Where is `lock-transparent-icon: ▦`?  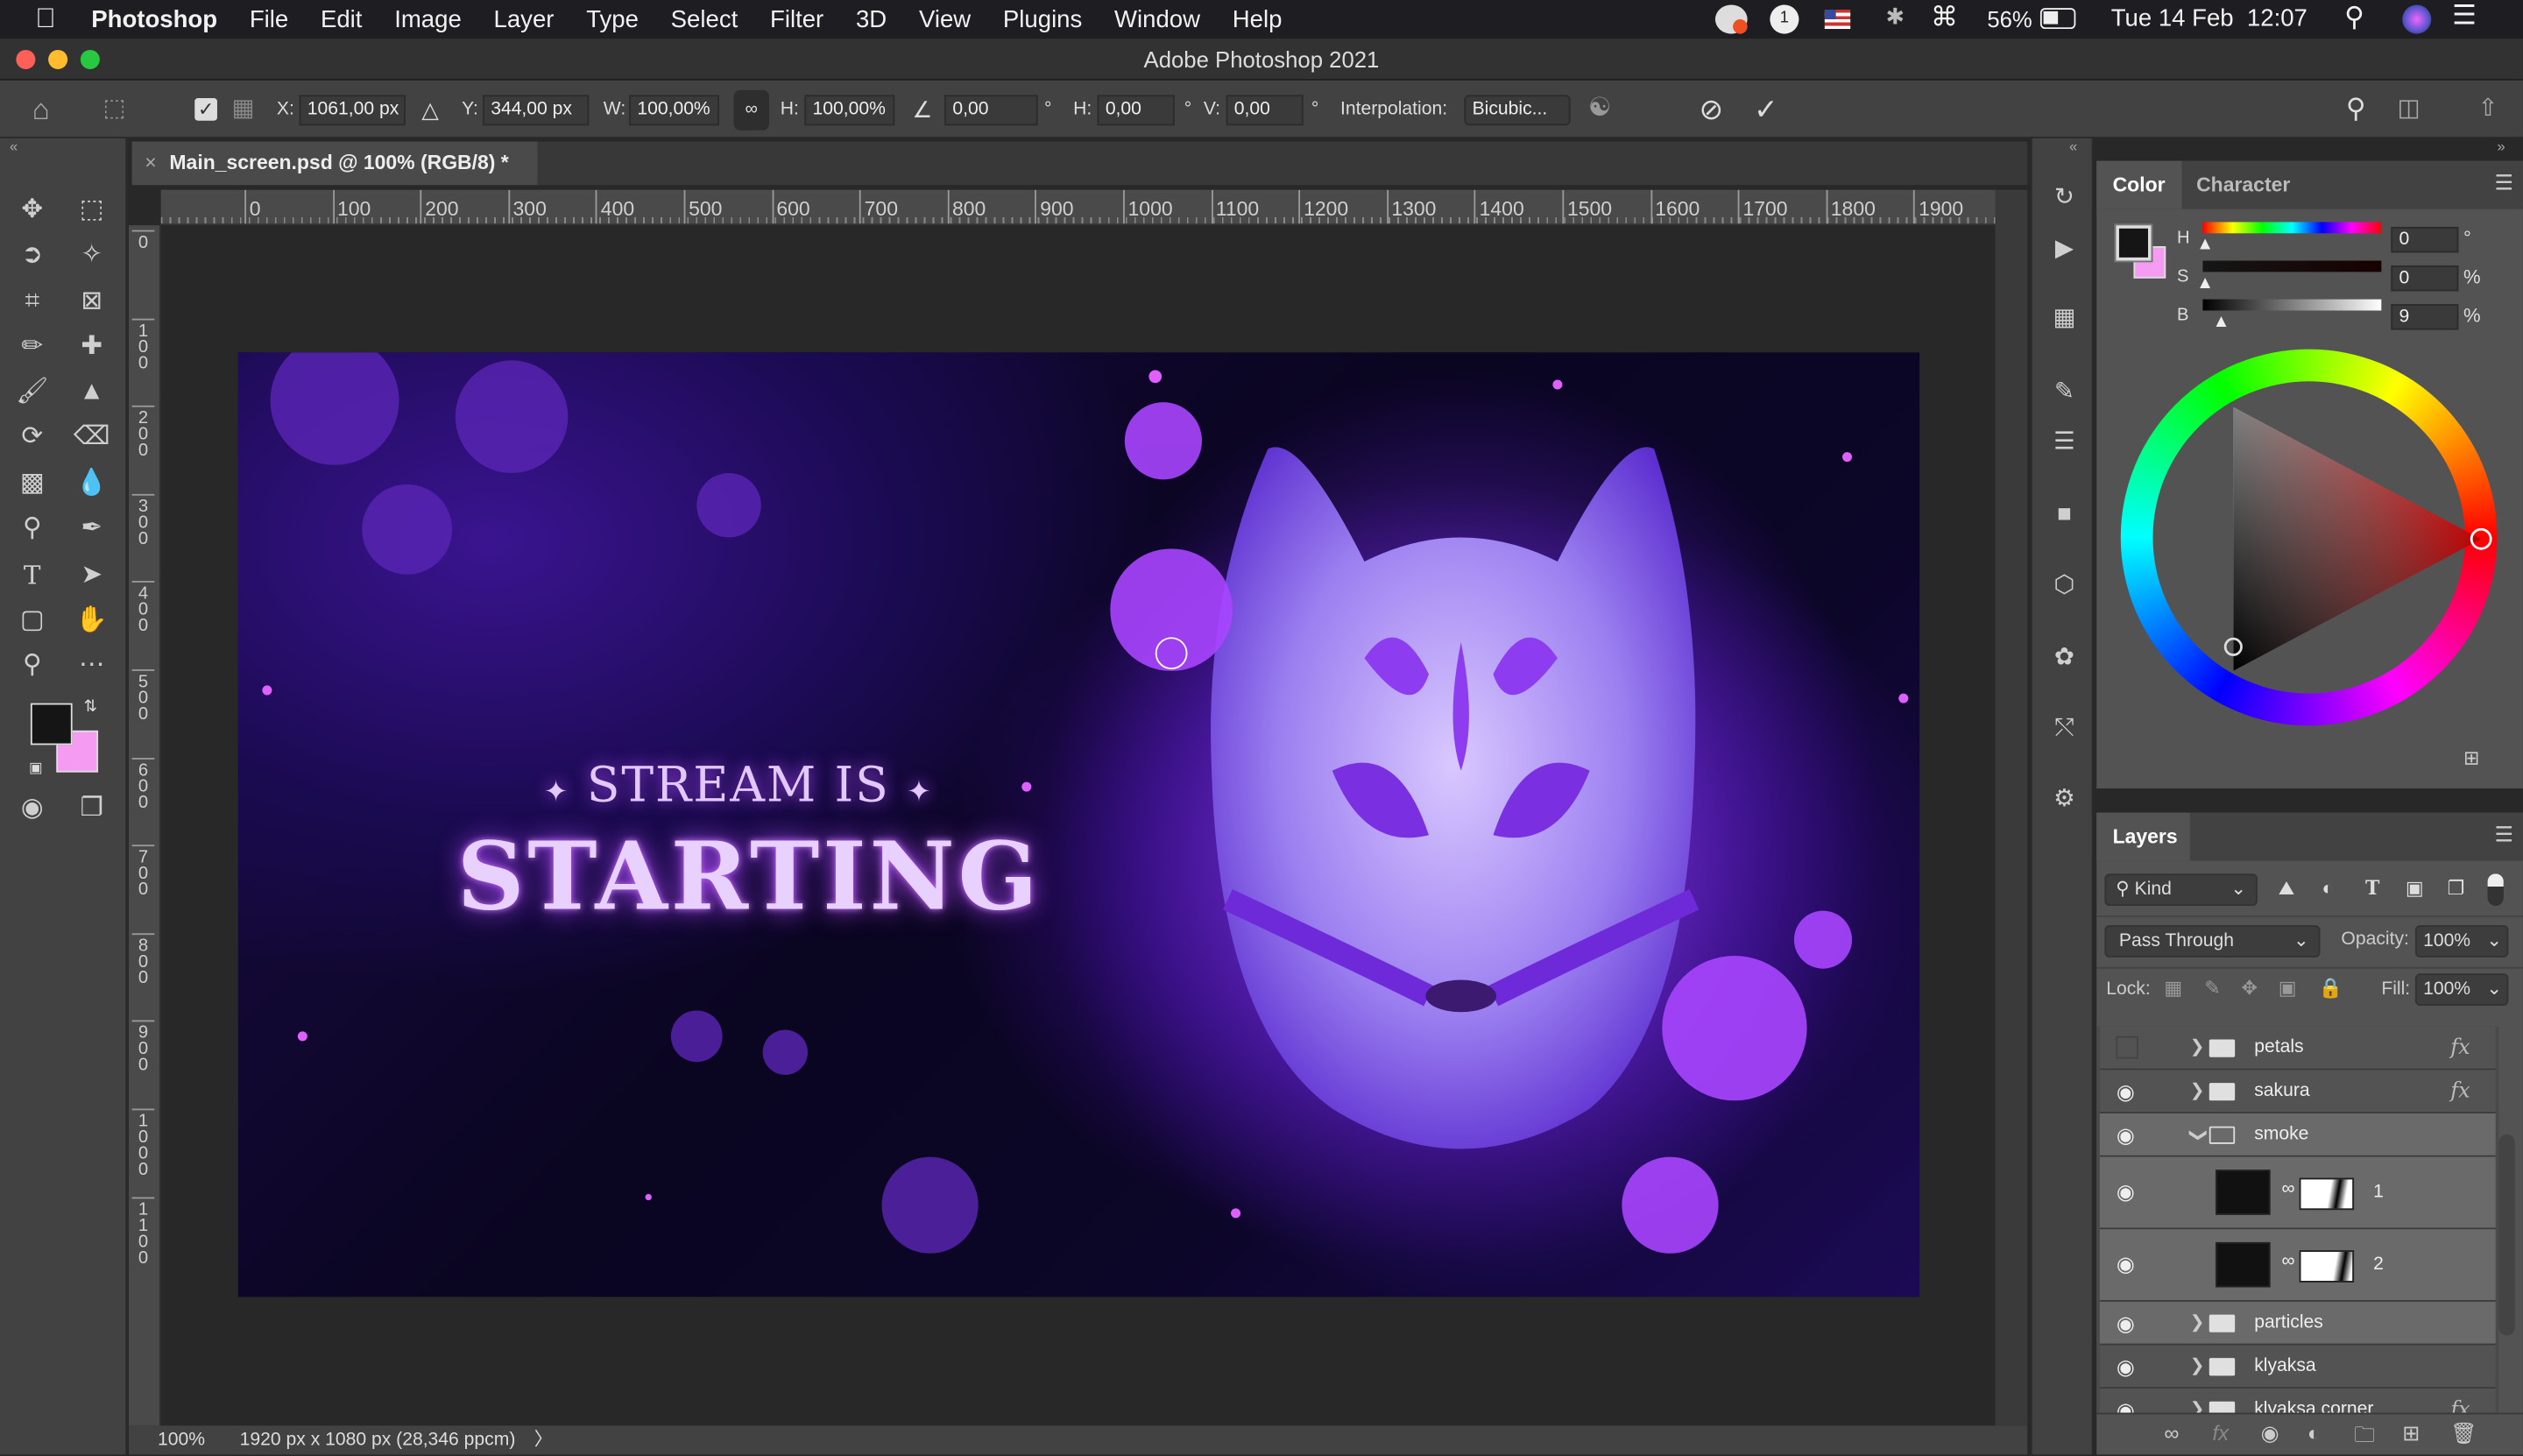 lock-transparent-icon: ▦ is located at coordinates (2173, 989).